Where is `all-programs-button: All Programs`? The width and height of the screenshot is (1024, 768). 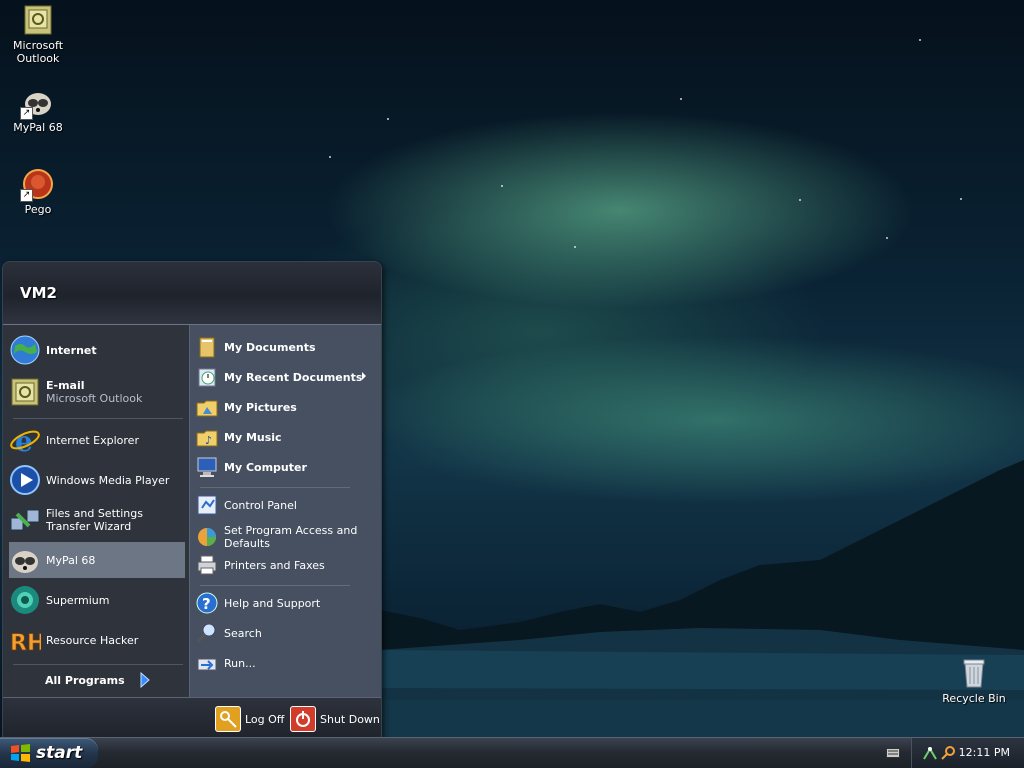
all-programs-button: All Programs is located at coordinates (100, 680).